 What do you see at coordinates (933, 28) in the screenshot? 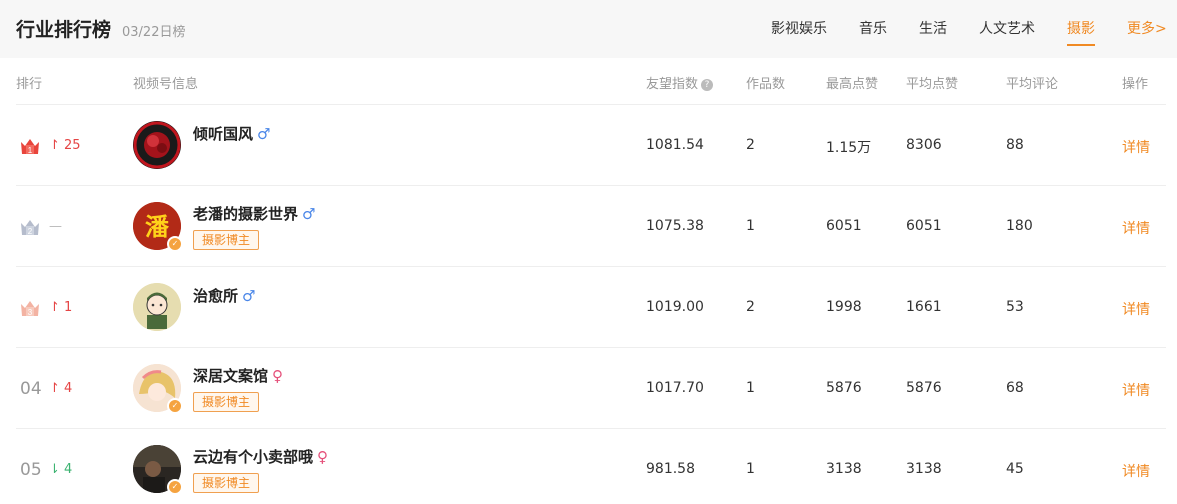
I see `tab-life: 生活` at bounding box center [933, 28].